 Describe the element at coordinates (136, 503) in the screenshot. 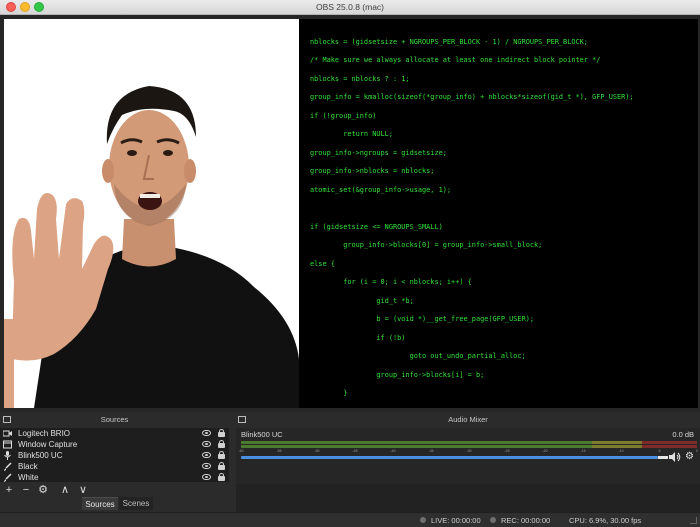

I see `tab-scenes: Scenes` at that location.